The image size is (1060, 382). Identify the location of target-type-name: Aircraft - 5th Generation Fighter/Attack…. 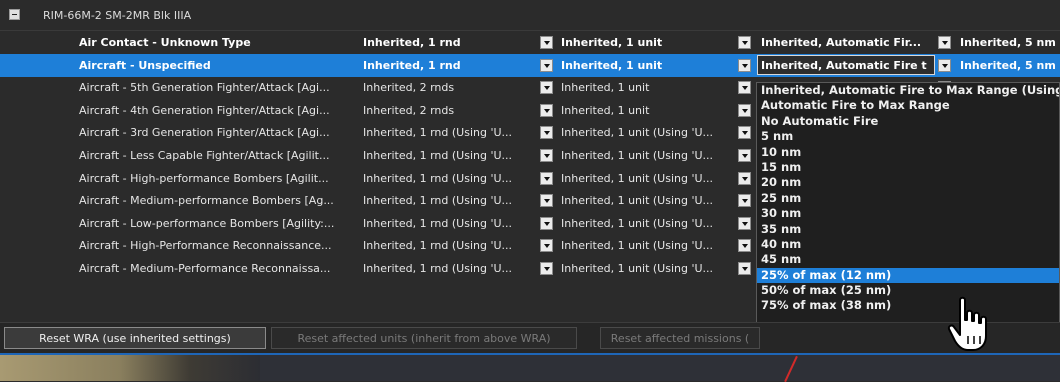
(204, 88).